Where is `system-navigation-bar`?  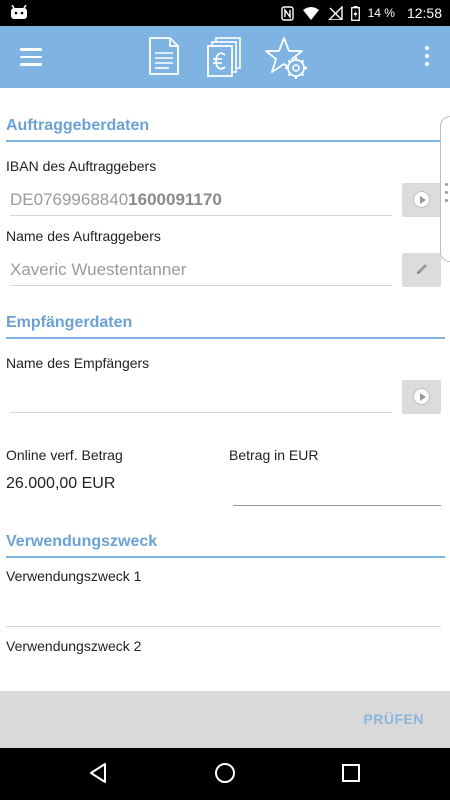
system-navigation-bar is located at coordinates (225, 774).